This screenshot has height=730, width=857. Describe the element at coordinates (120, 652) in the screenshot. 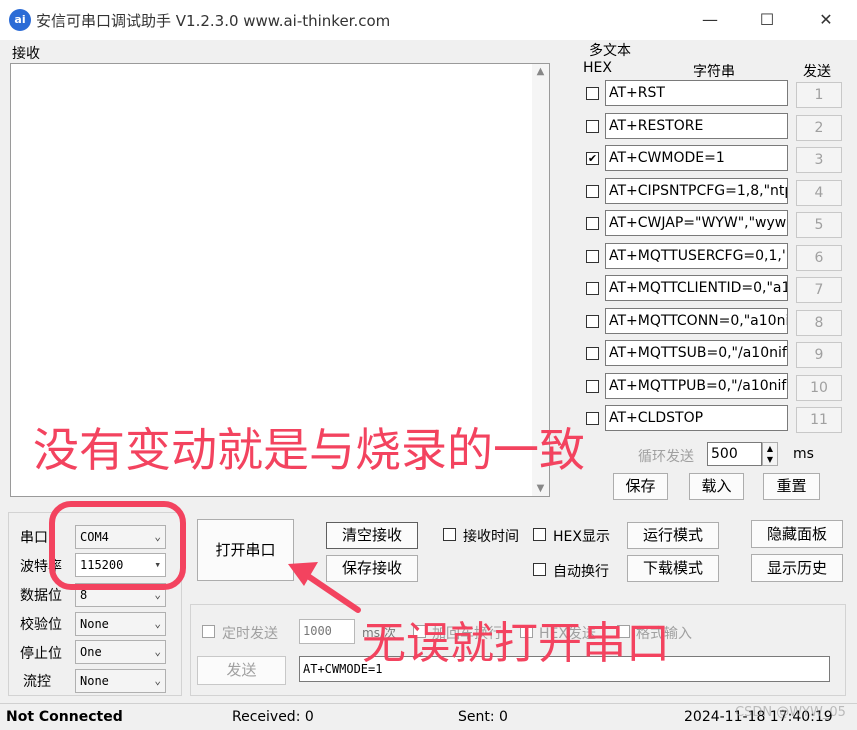

I see `stop-bits-select: One ⌄` at that location.